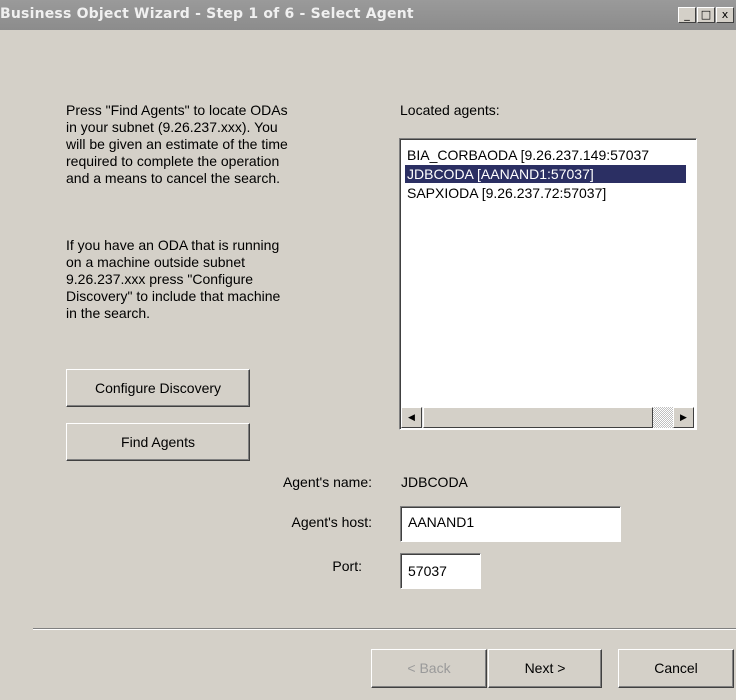 The height and width of the screenshot is (700, 736). Describe the element at coordinates (332, 522) in the screenshot. I see `agent-host-label: Agent's host:` at that location.